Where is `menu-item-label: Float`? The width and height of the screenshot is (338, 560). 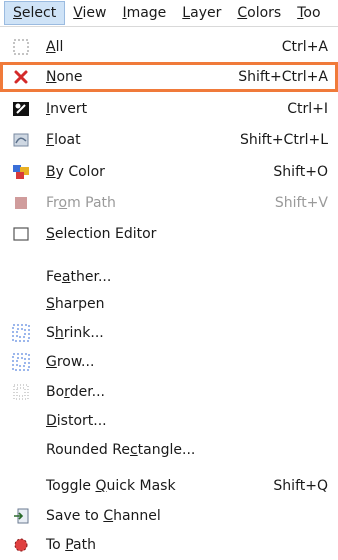 menu-item-label: Float is located at coordinates (63, 140).